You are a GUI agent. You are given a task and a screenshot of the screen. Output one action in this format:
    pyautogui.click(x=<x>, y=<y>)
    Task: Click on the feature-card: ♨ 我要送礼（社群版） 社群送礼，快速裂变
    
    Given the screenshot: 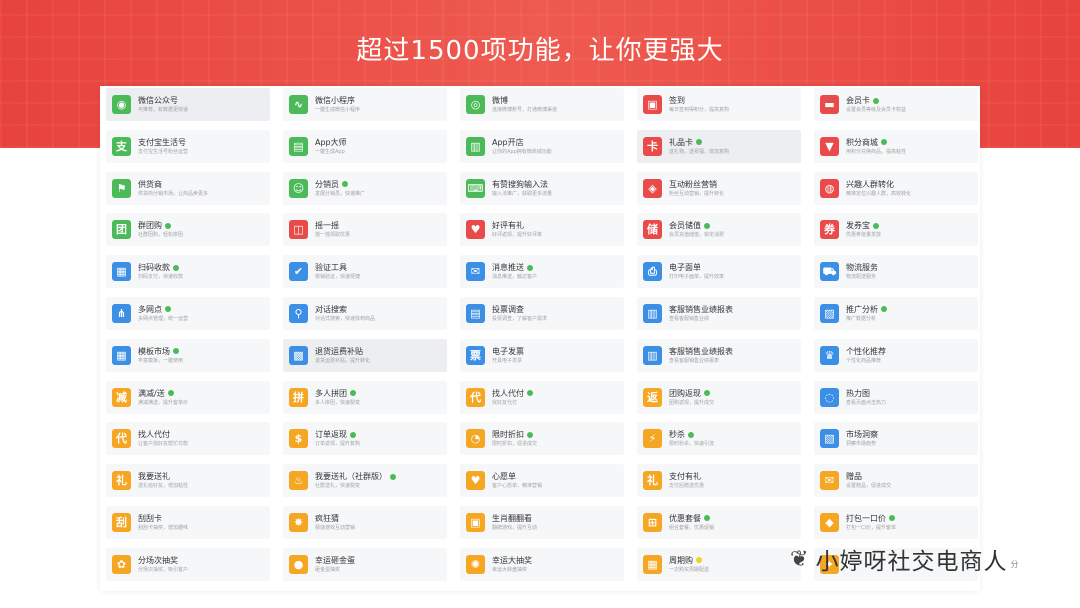 What is the action you would take?
    pyautogui.click(x=365, y=481)
    